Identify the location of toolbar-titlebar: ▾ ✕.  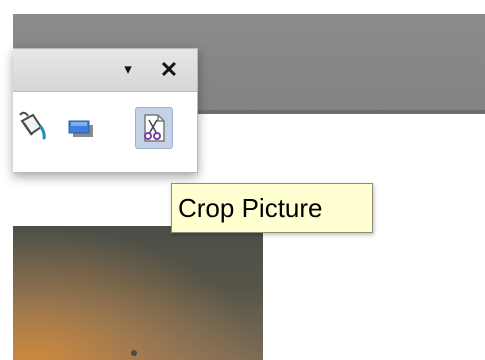
(105, 70).